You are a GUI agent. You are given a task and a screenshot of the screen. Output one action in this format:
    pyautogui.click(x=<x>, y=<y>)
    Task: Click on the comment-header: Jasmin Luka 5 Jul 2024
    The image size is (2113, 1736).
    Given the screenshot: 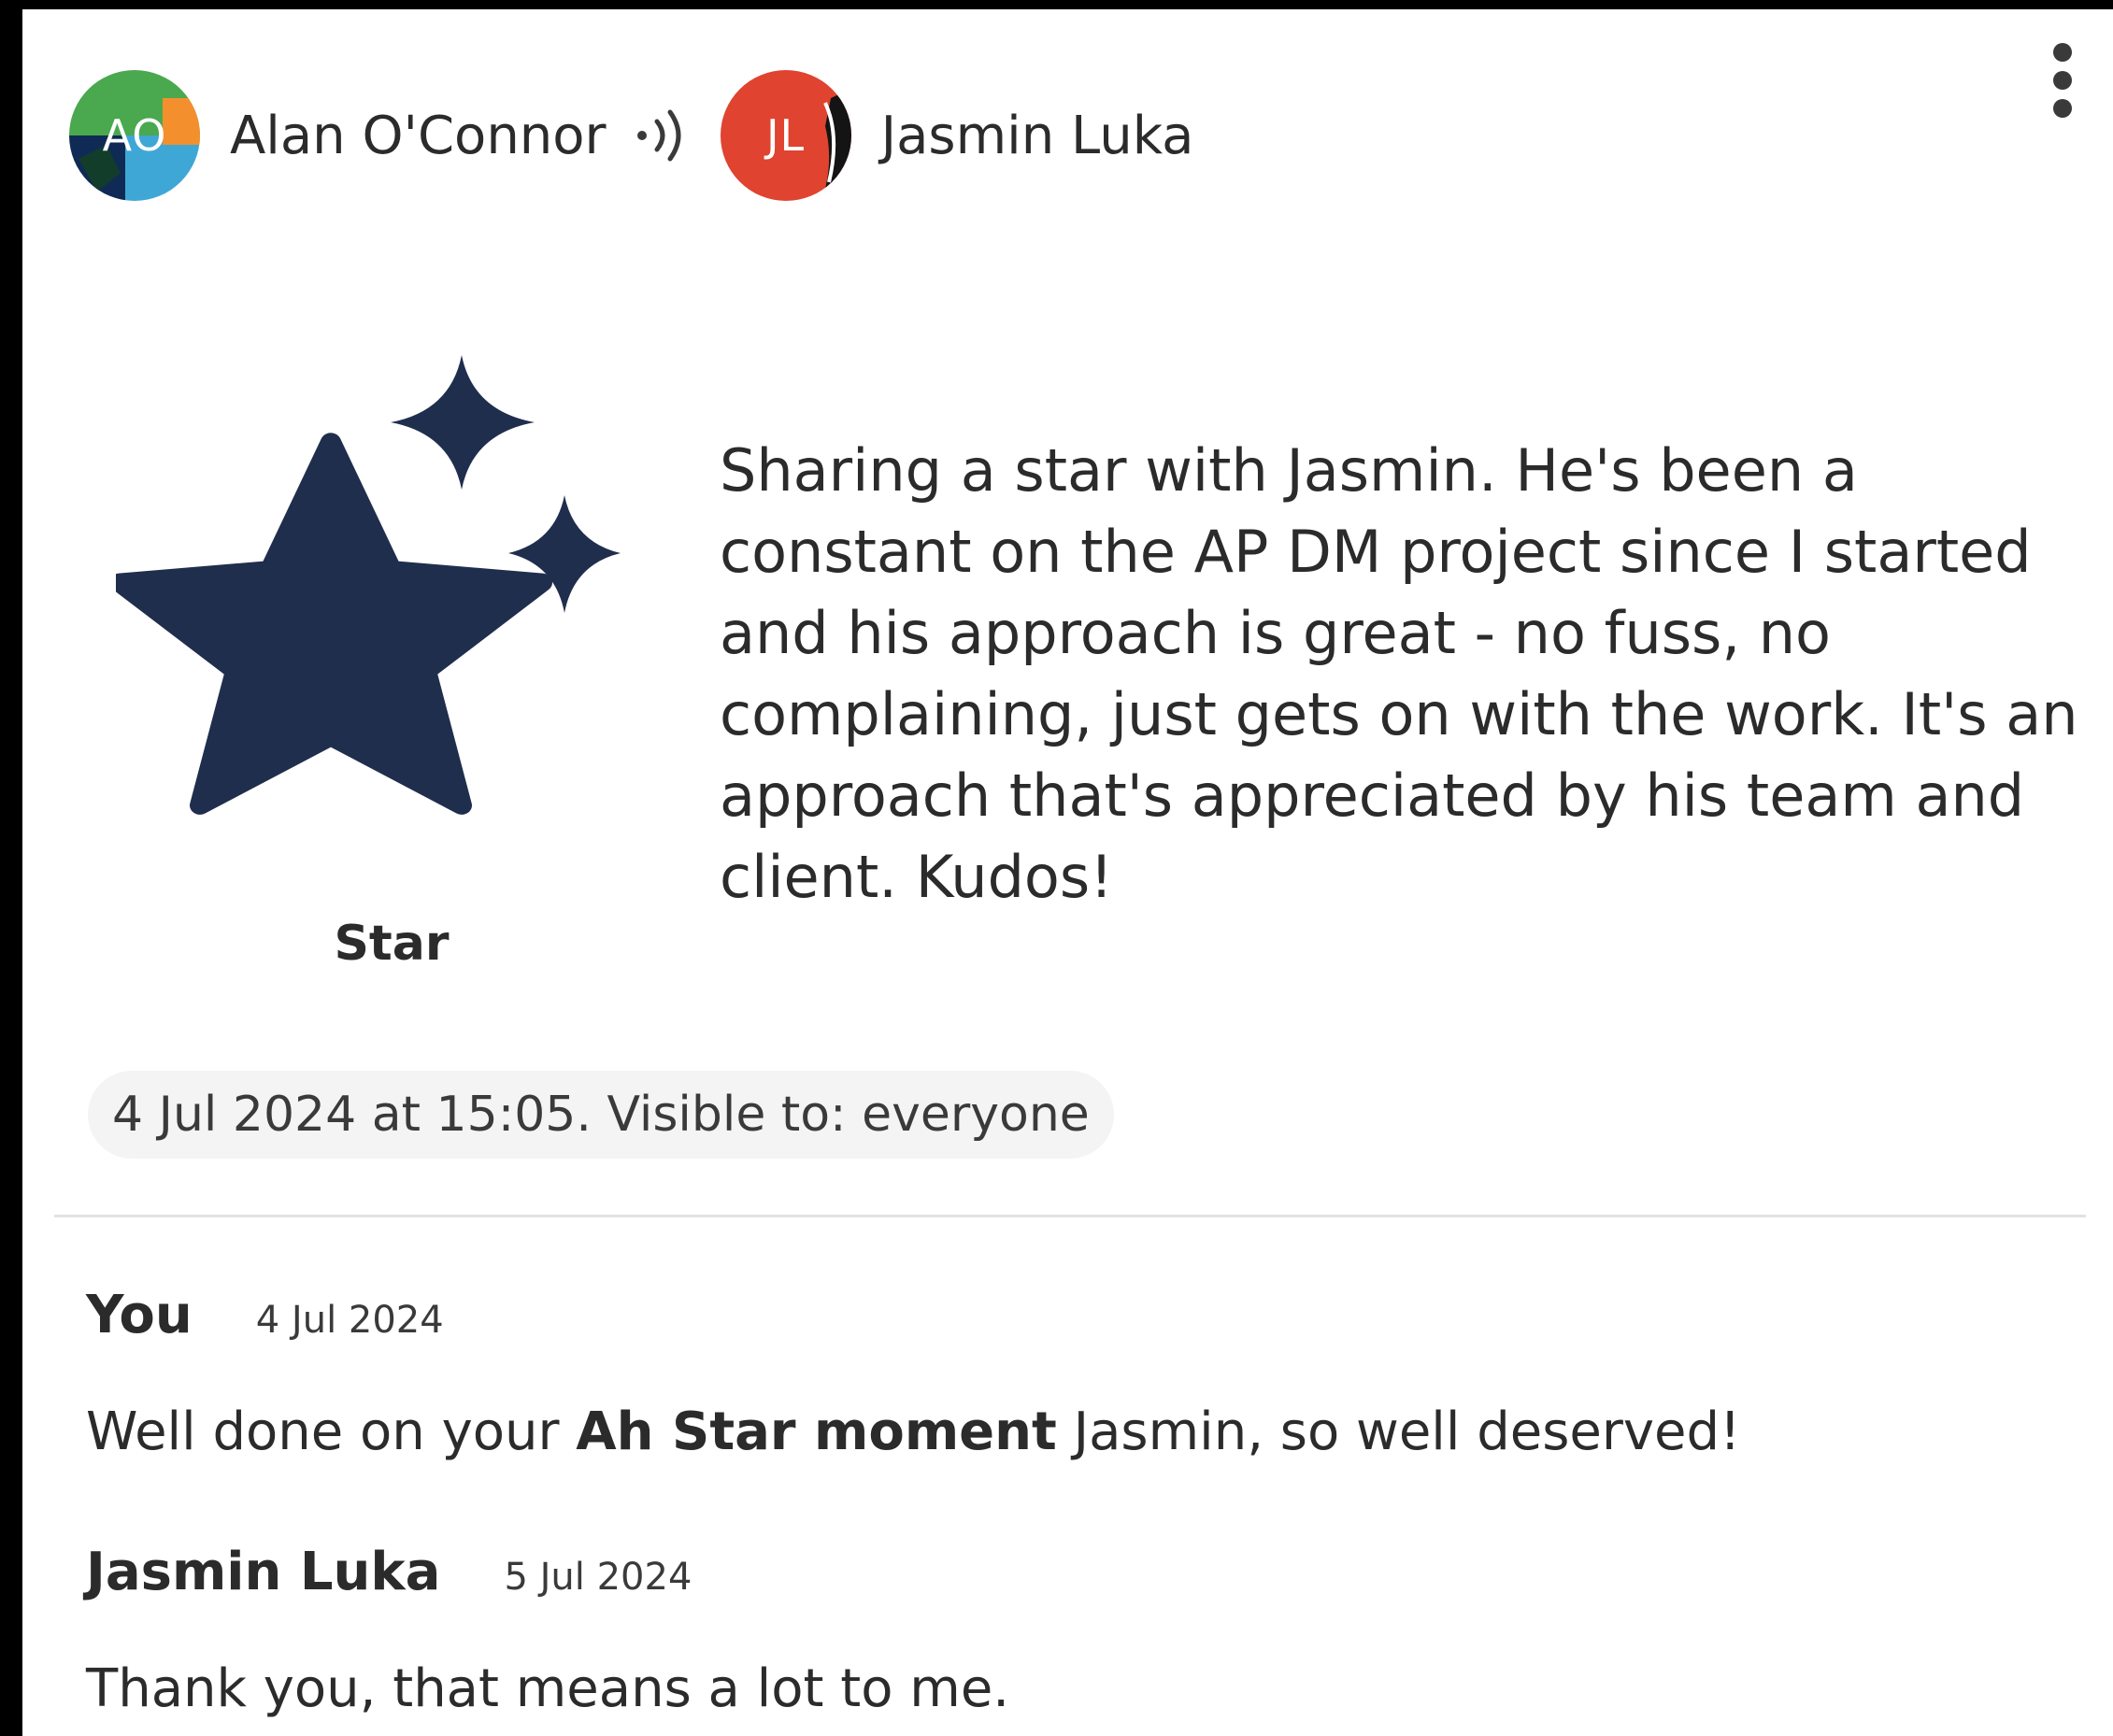 What is the action you would take?
    pyautogui.click(x=389, y=1572)
    